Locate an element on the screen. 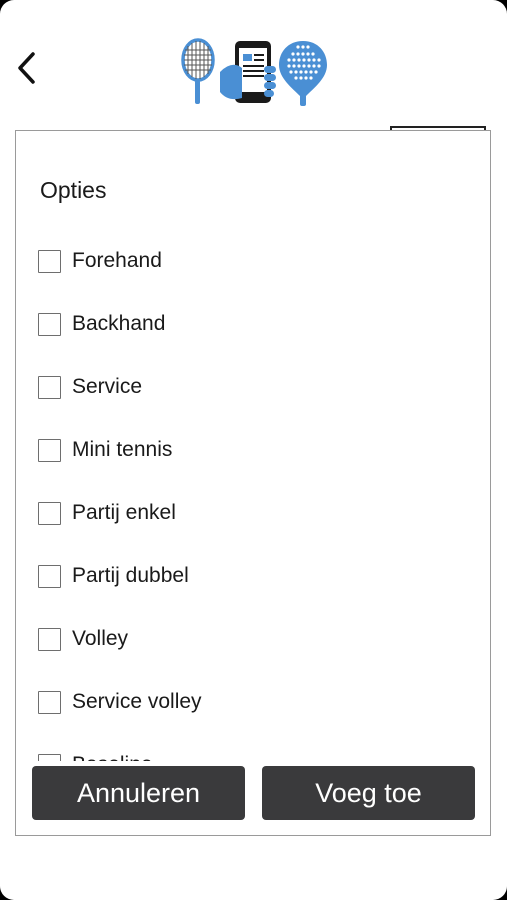  option-partij-dubbel: Partij dubbel is located at coordinates (113, 576).